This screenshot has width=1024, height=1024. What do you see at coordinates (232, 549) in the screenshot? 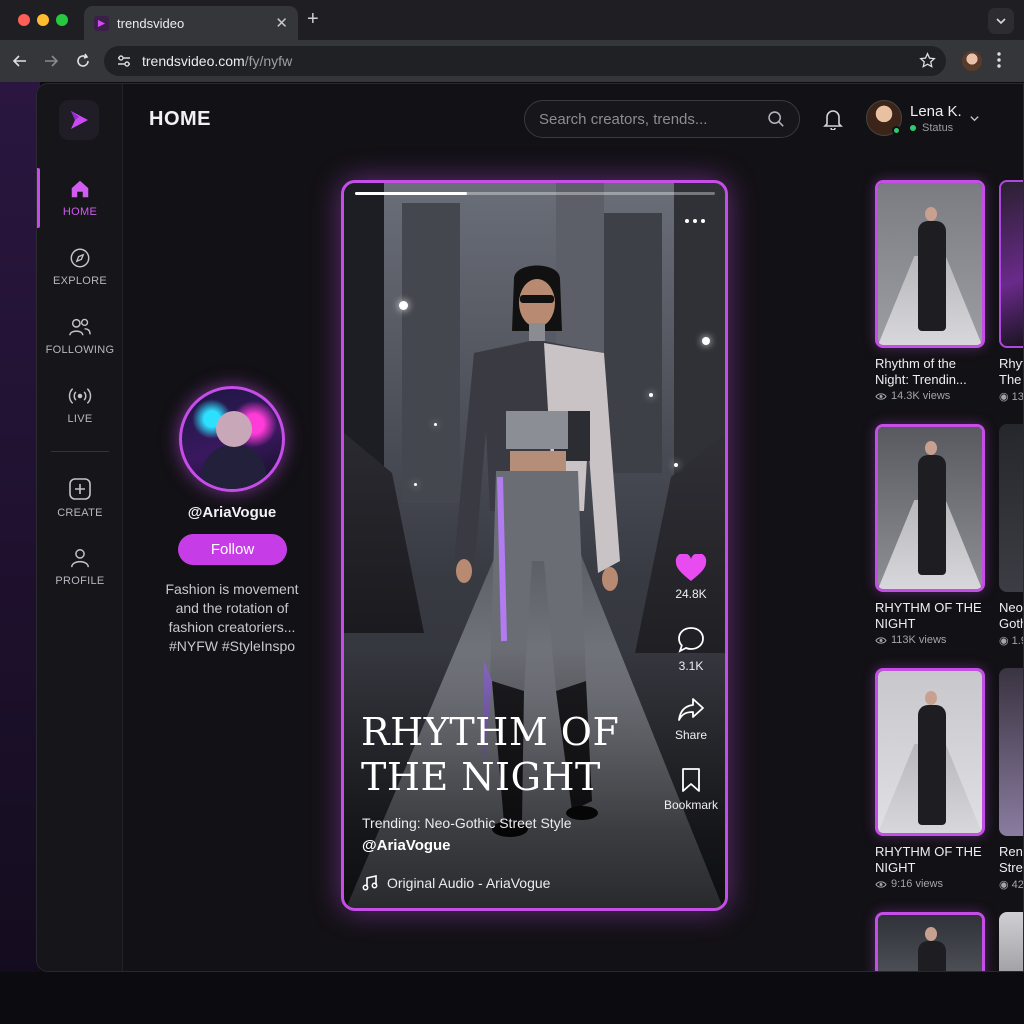
I see `follow-button: Follow` at bounding box center [232, 549].